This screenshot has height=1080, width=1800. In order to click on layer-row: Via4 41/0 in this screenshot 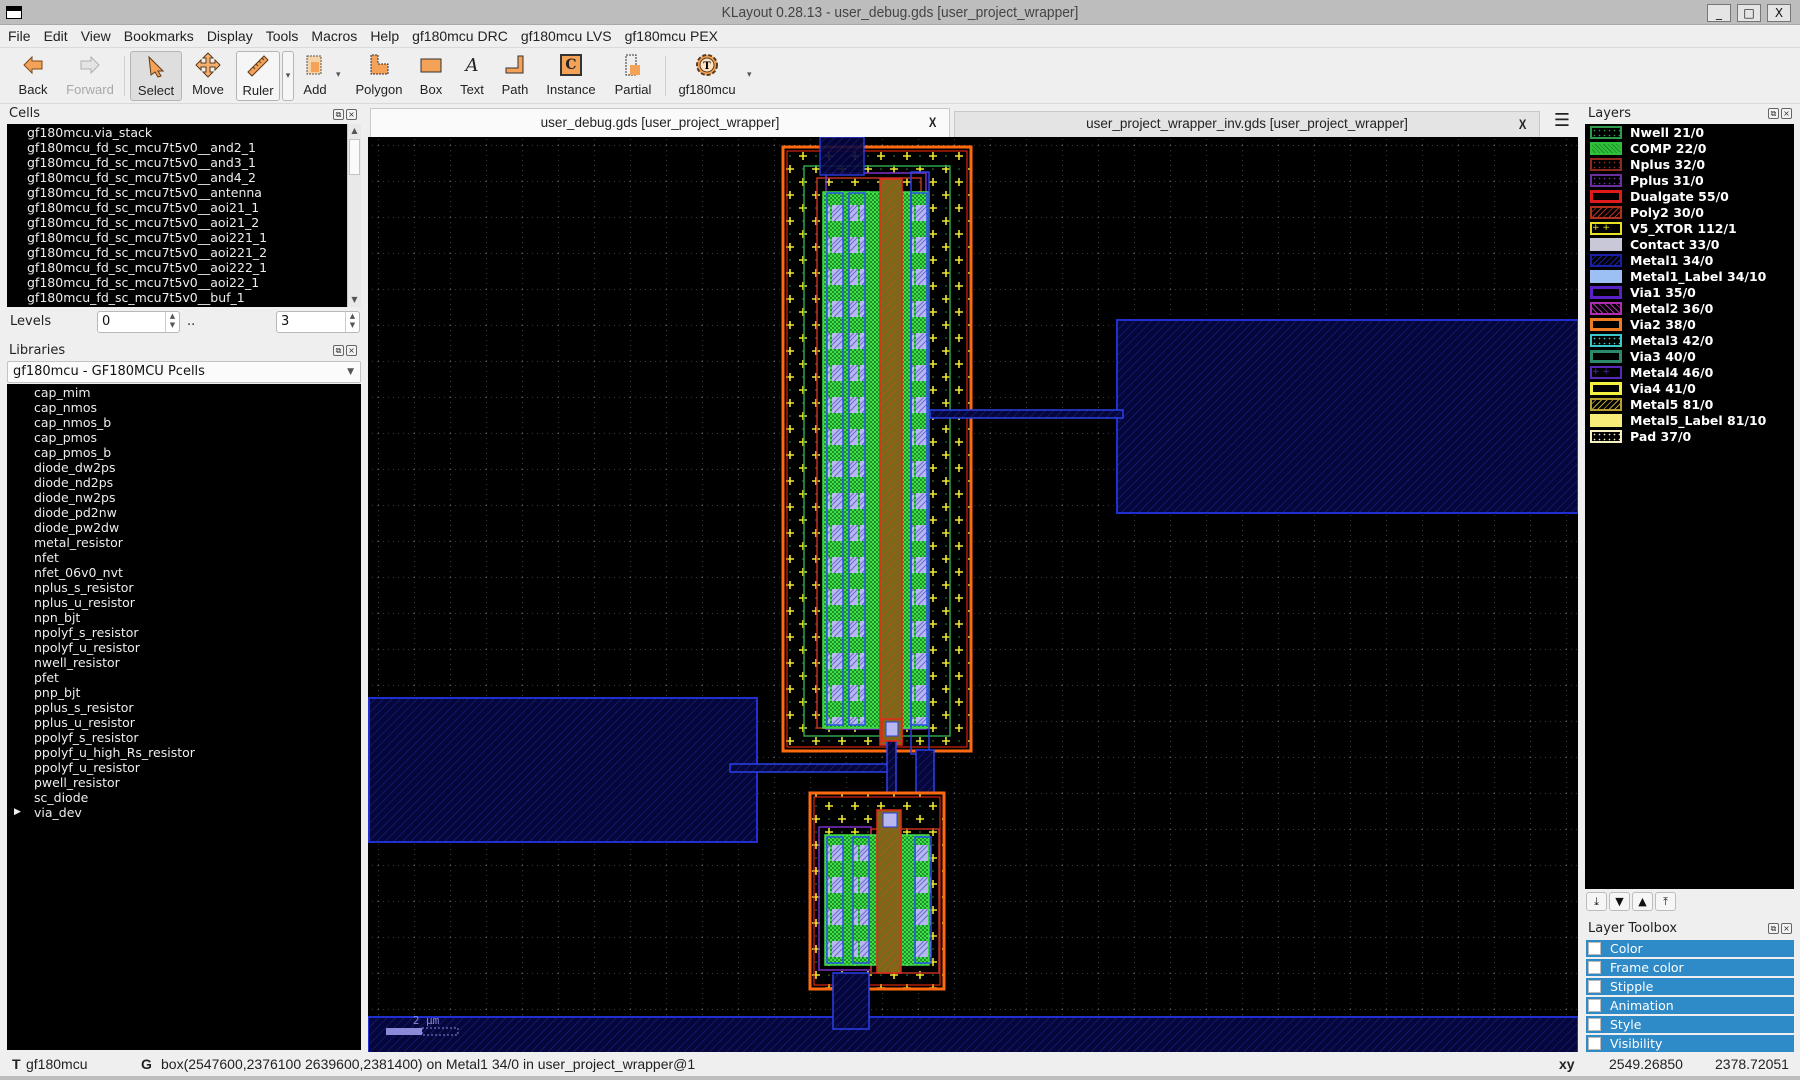, I will do `click(1688, 389)`.